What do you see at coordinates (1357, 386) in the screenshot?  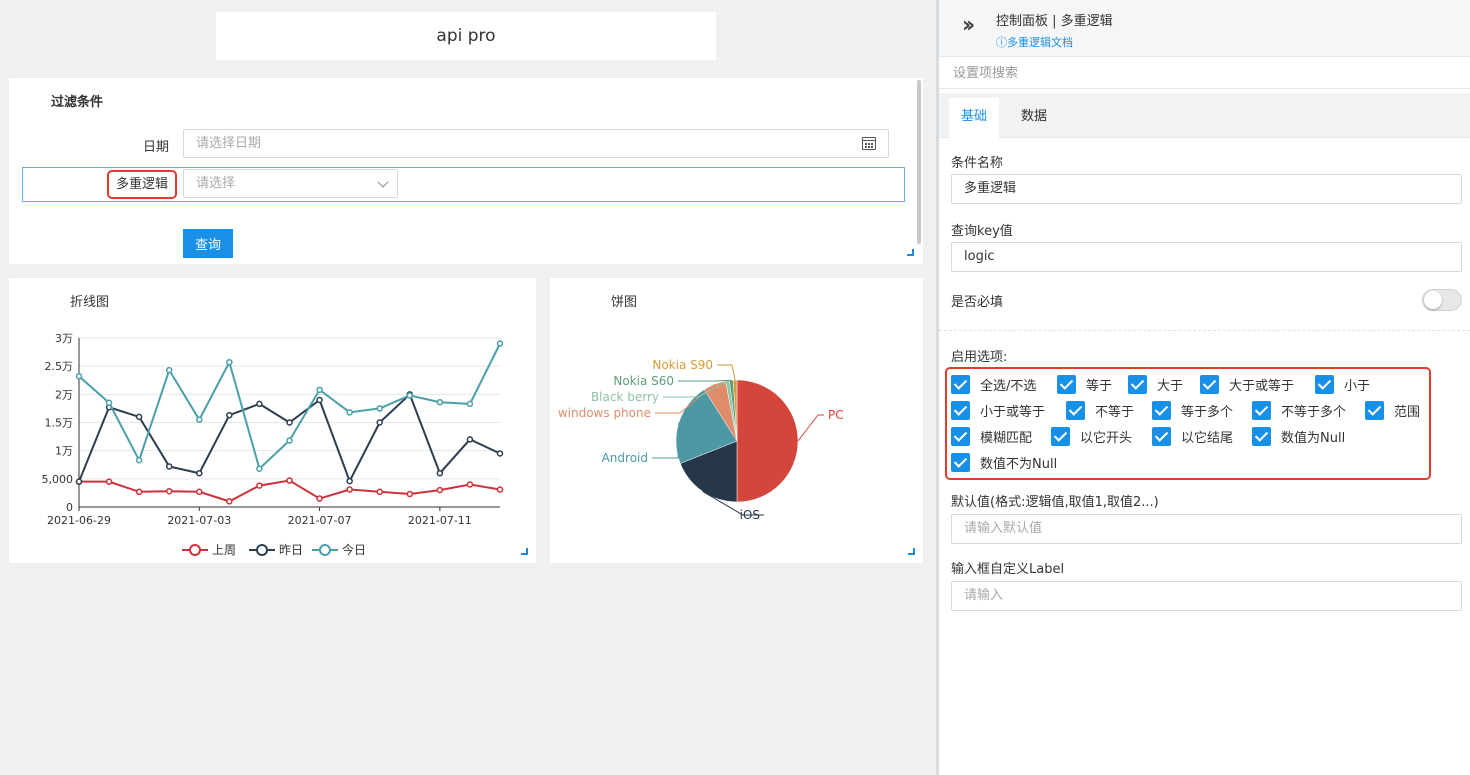 I see `option-label: 小于` at bounding box center [1357, 386].